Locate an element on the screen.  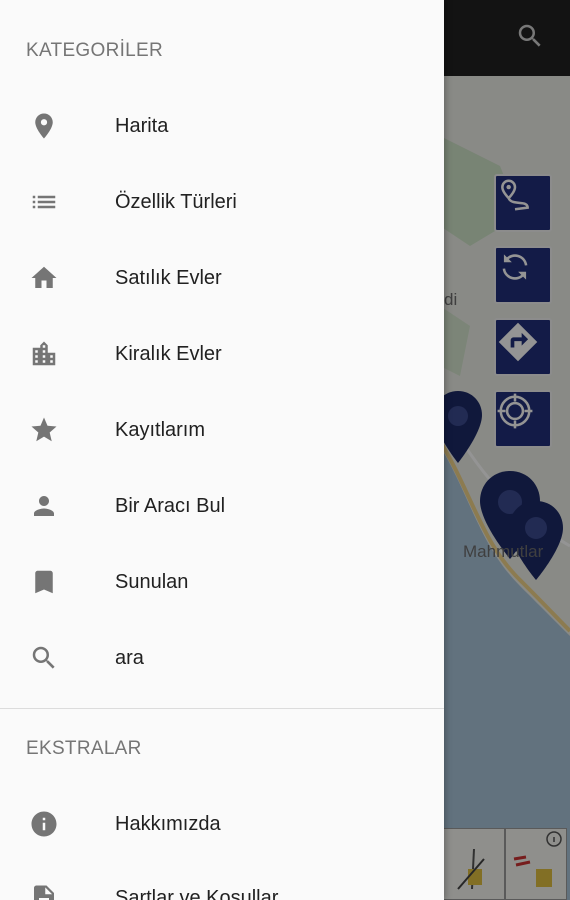
drawer-item-ozellik-turleri: Özellik Türleri is located at coordinates (222, 202).